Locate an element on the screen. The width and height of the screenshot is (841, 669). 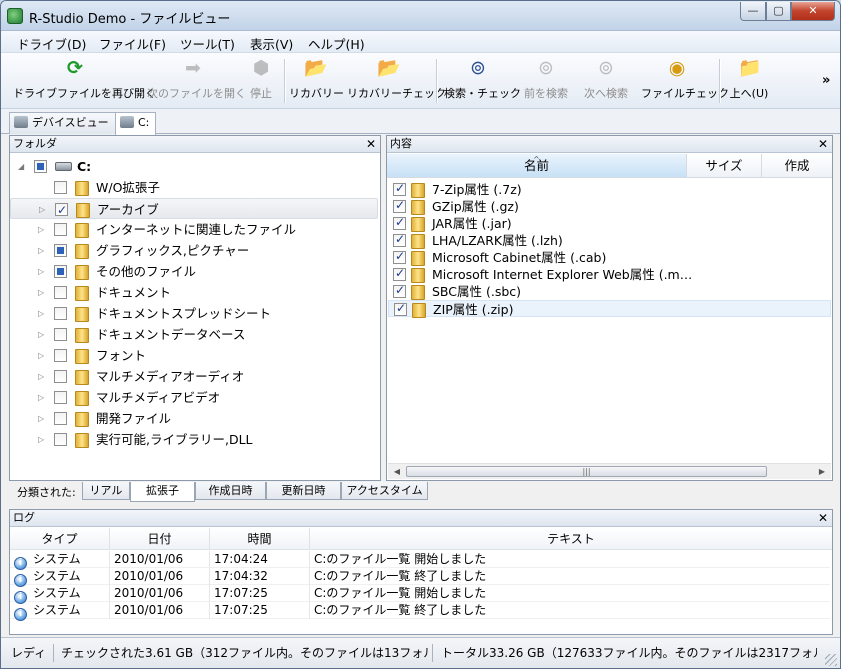
tree-item: ▷ マルチメディアオーディオ is located at coordinates (194, 376).